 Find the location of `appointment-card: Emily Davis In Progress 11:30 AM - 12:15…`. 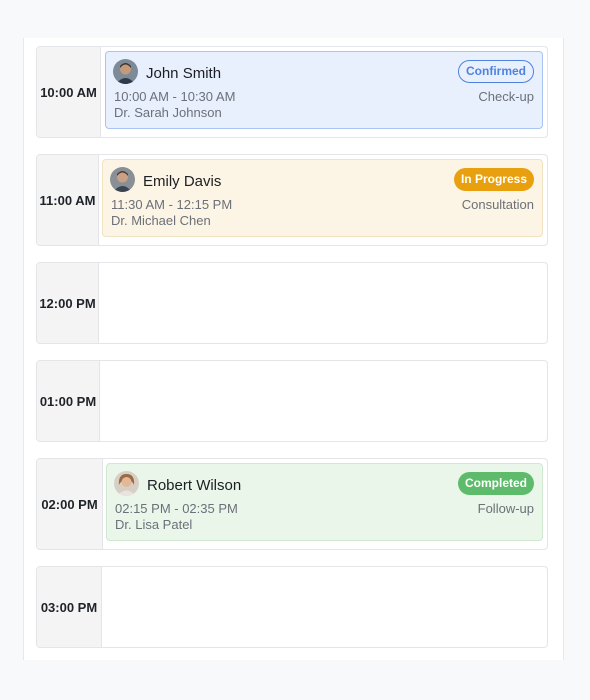

appointment-card: Emily Davis In Progress 11:30 AM - 12:15… is located at coordinates (322, 198).